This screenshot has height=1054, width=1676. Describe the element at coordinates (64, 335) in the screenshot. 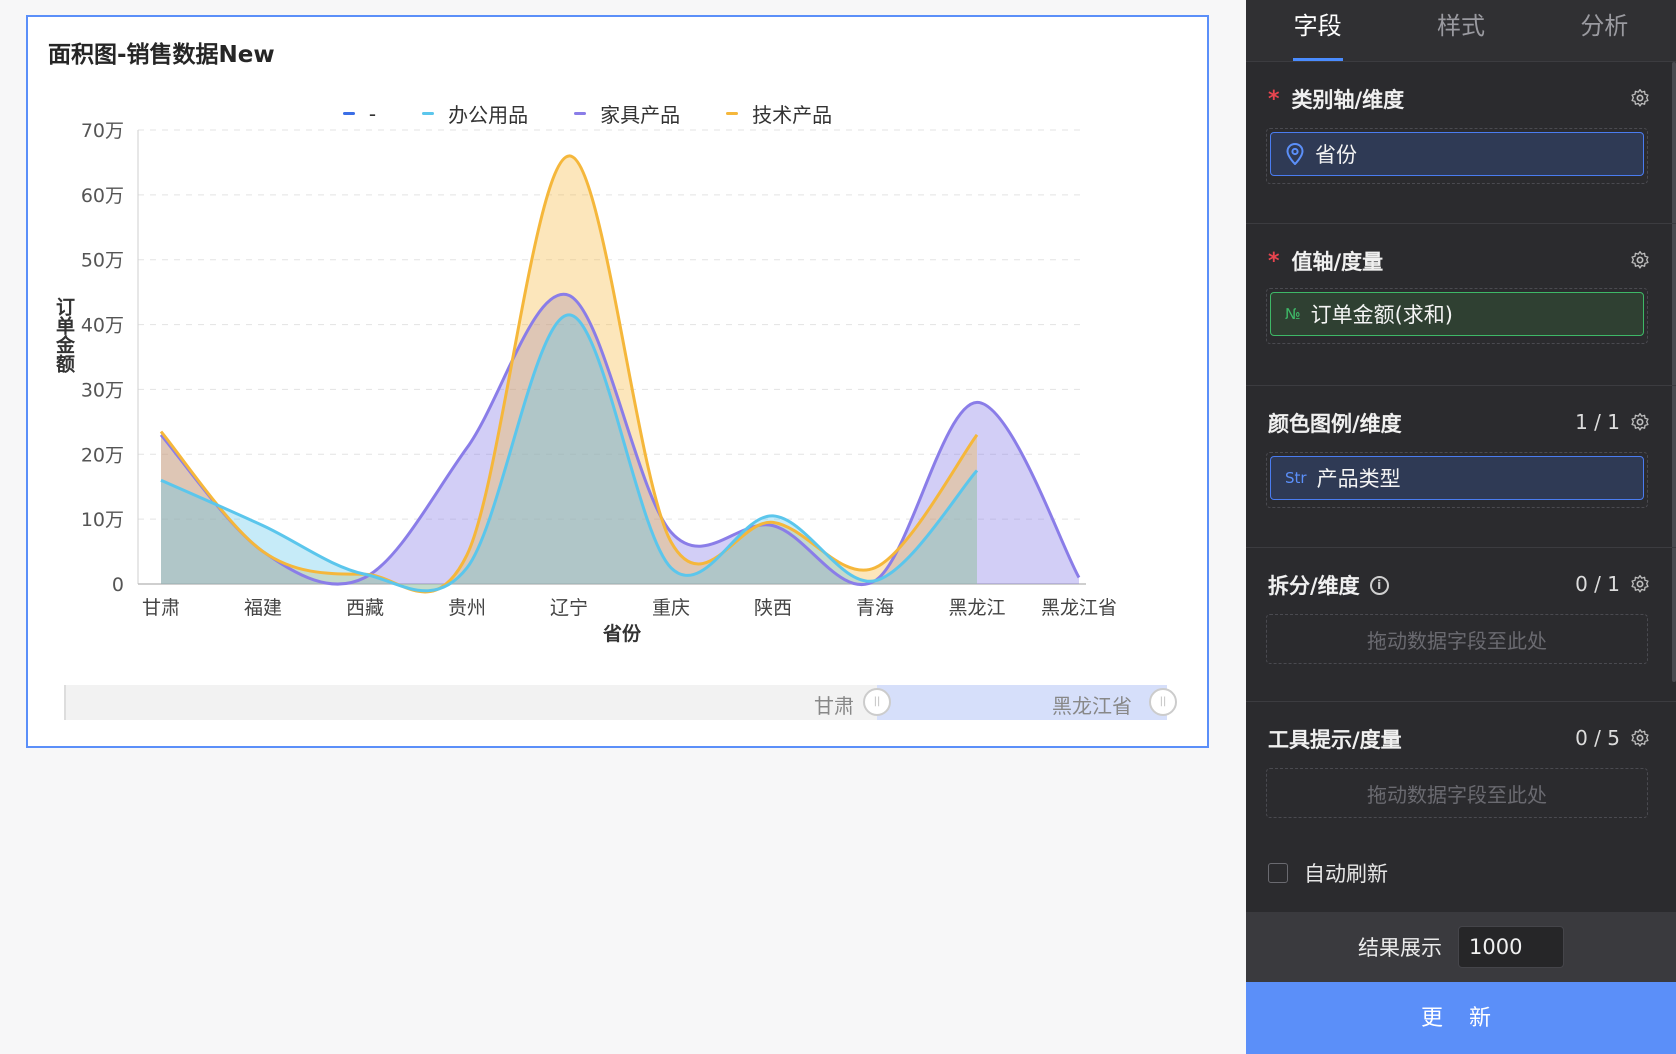

I see `y-axis-title: 订单金额` at that location.